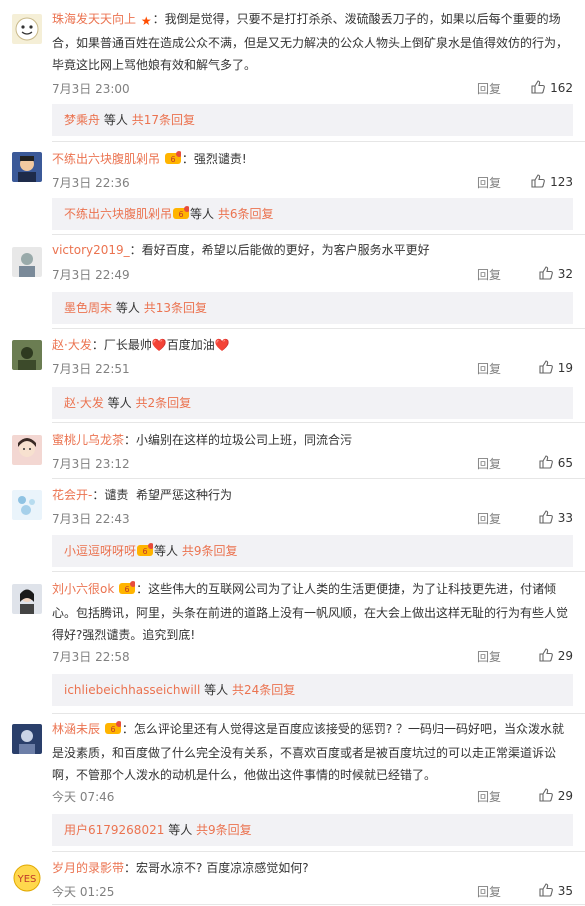 This screenshot has width=585, height=906. Describe the element at coordinates (154, 65) in the screenshot. I see `comment-text-line: 毕竟这比网上骂他娘有效和解气多了。` at that location.